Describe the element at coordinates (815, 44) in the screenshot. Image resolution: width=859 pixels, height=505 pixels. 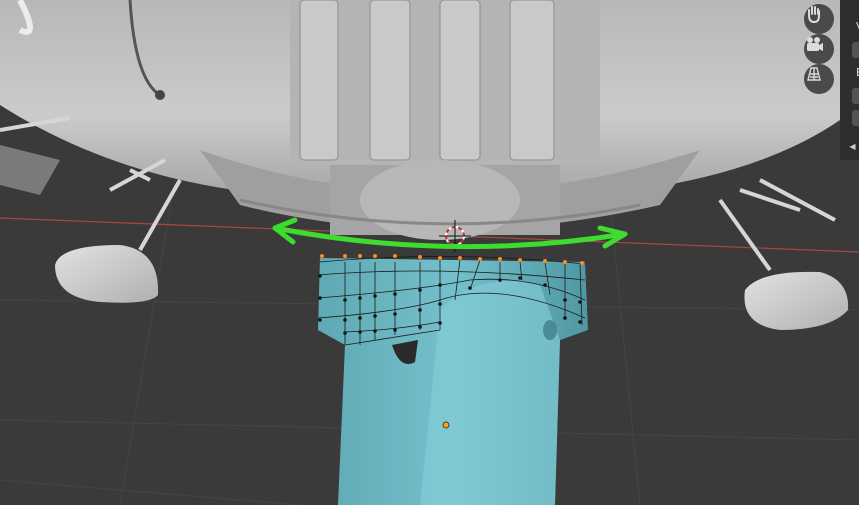
I see `camera-icon` at that location.